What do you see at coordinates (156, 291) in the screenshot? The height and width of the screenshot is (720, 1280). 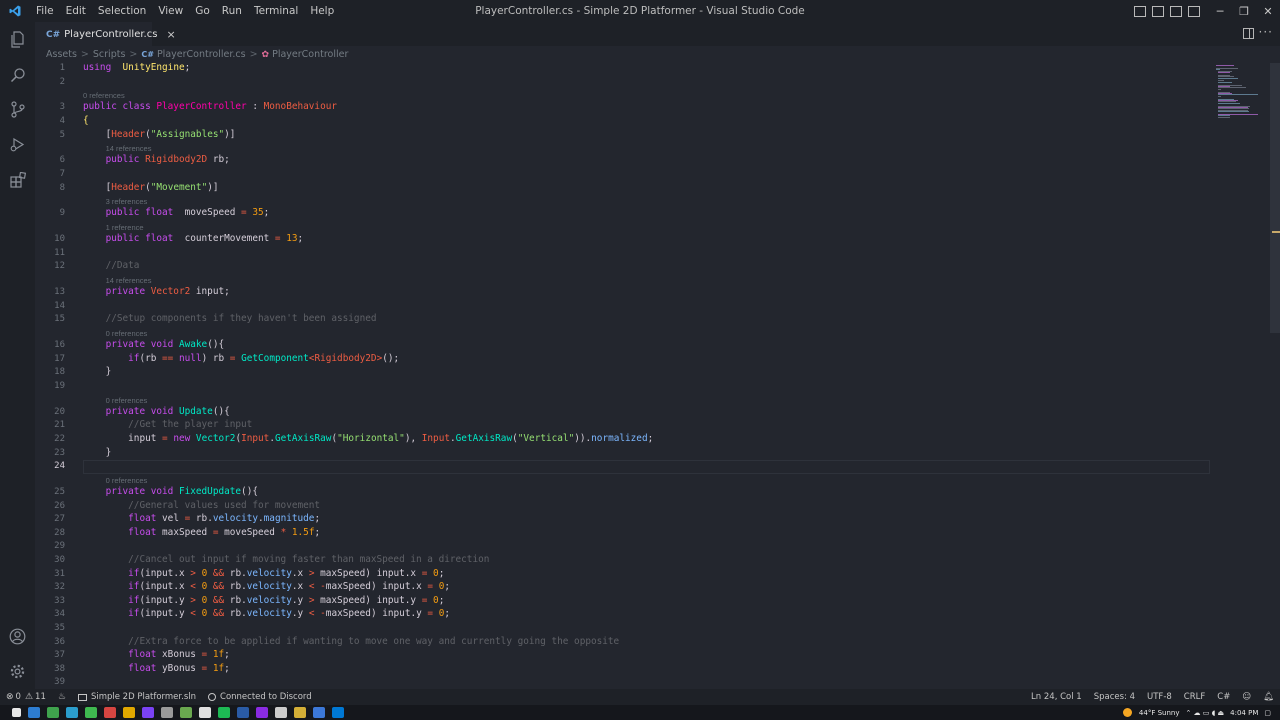 I see `code-line: private Vector2 input;` at bounding box center [156, 291].